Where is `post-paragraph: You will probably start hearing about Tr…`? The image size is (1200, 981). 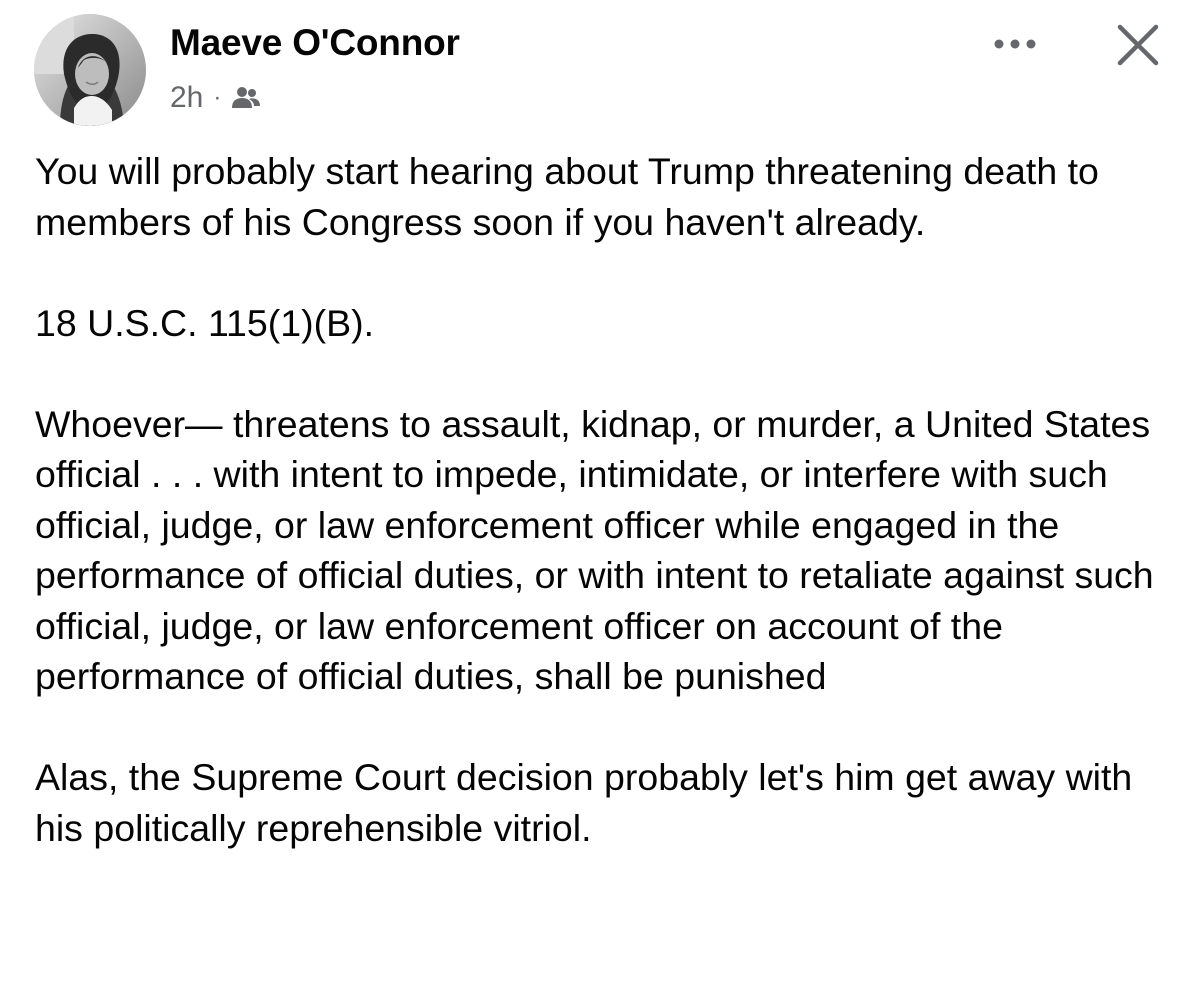
post-paragraph: You will probably start hearing about Tr… is located at coordinates (567, 196).